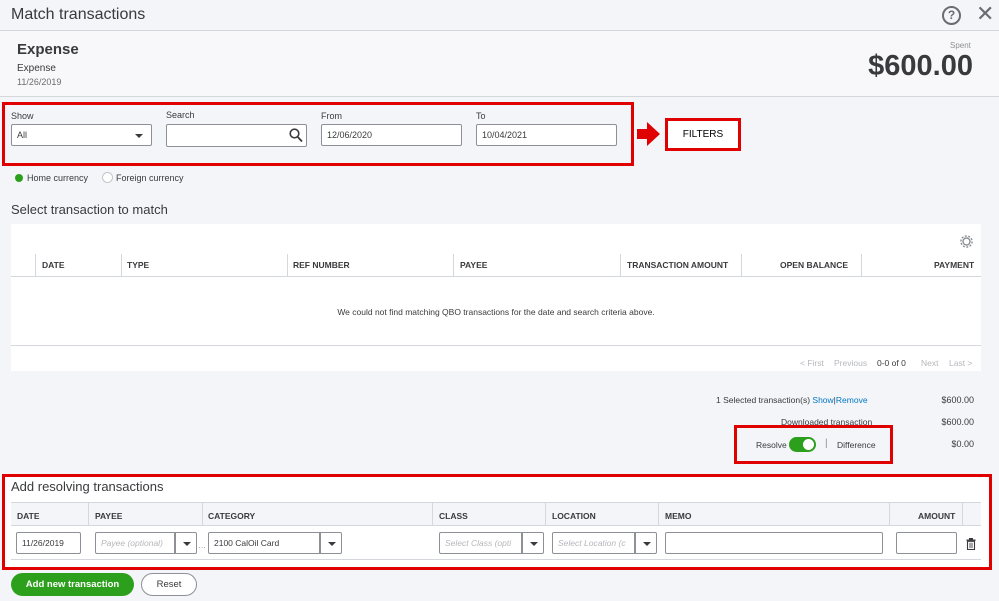  I want to click on search-icon, so click(296, 135).